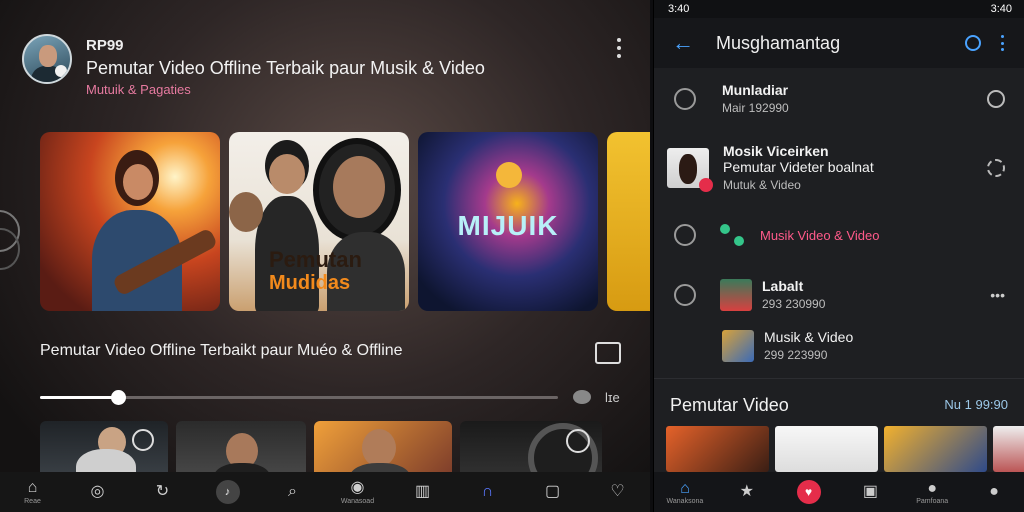 The height and width of the screenshot is (512, 1024). Describe the element at coordinates (683, 43) in the screenshot. I see `back-arrow-icon: ←` at that location.